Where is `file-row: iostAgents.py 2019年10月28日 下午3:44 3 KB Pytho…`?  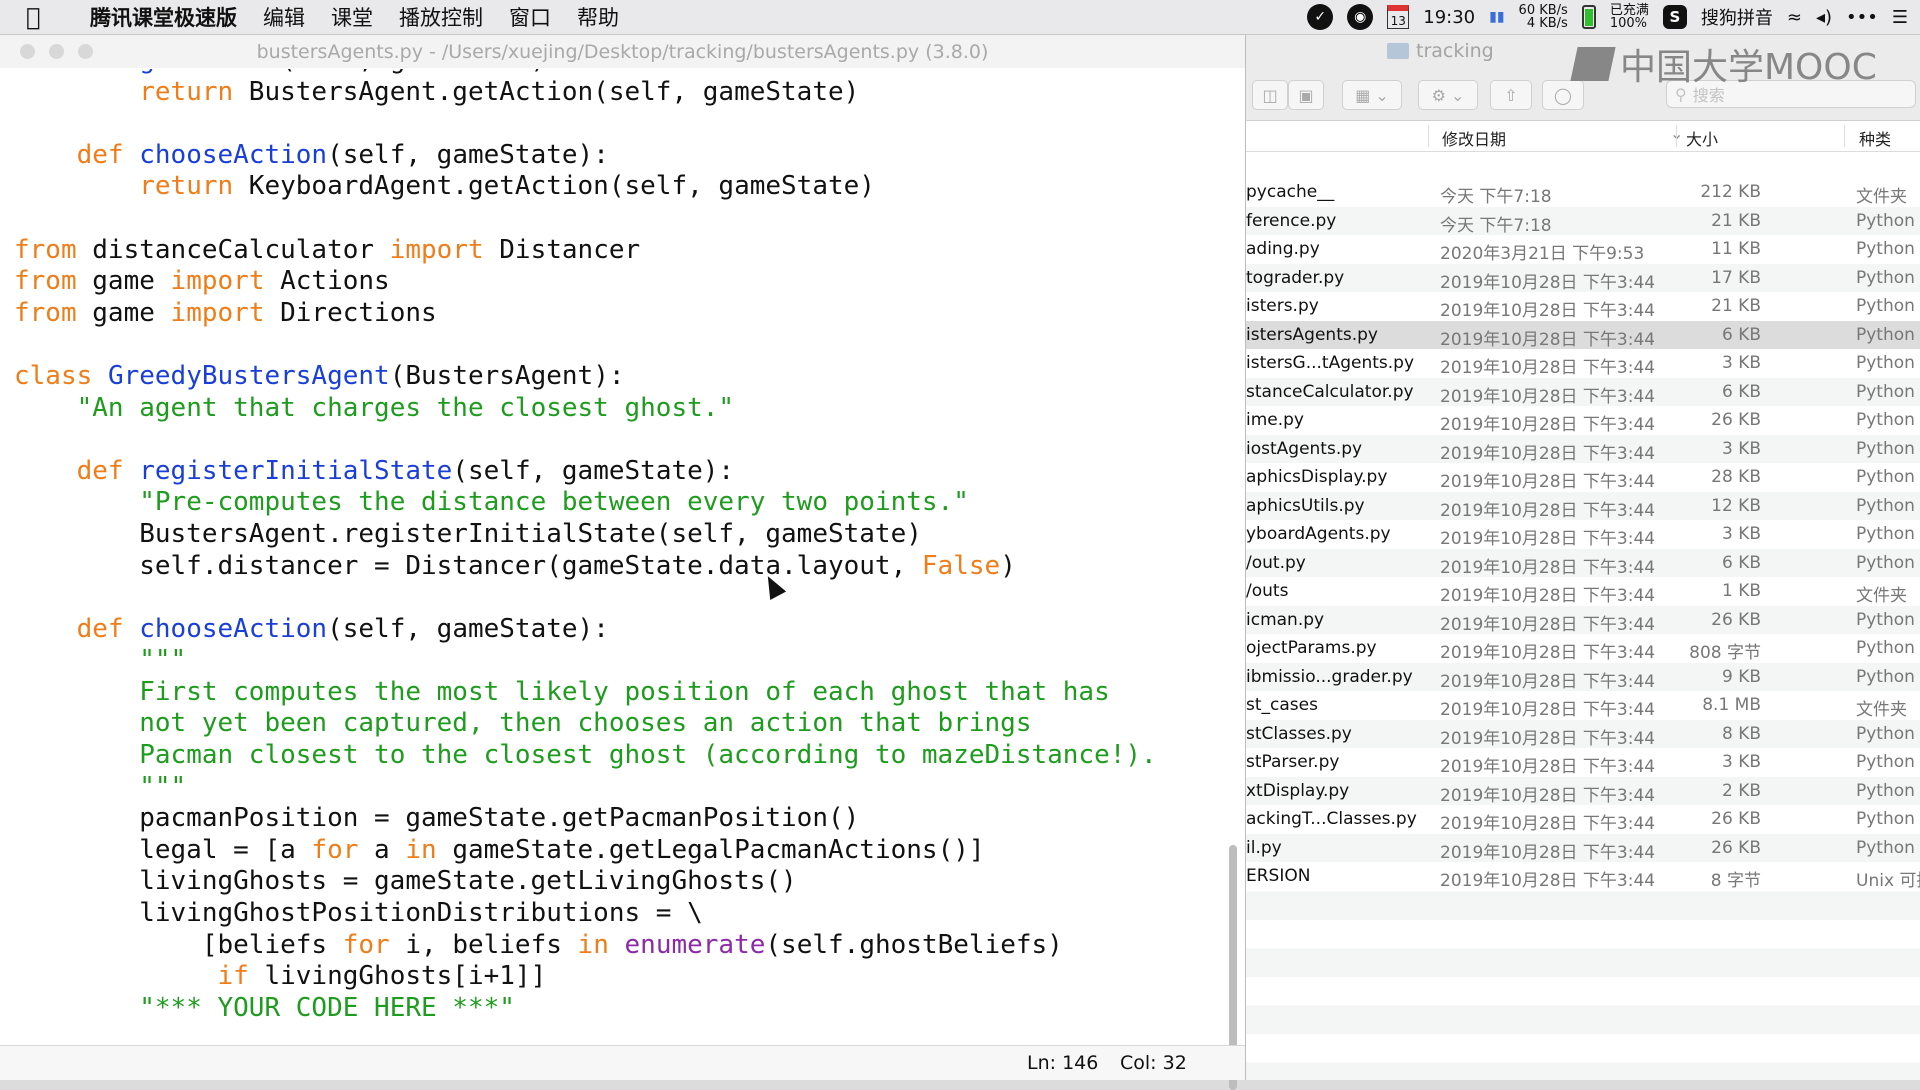 file-row: iostAgents.py 2019年10月28日 下午3:44 3 KB Pytho… is located at coordinates (1583, 449).